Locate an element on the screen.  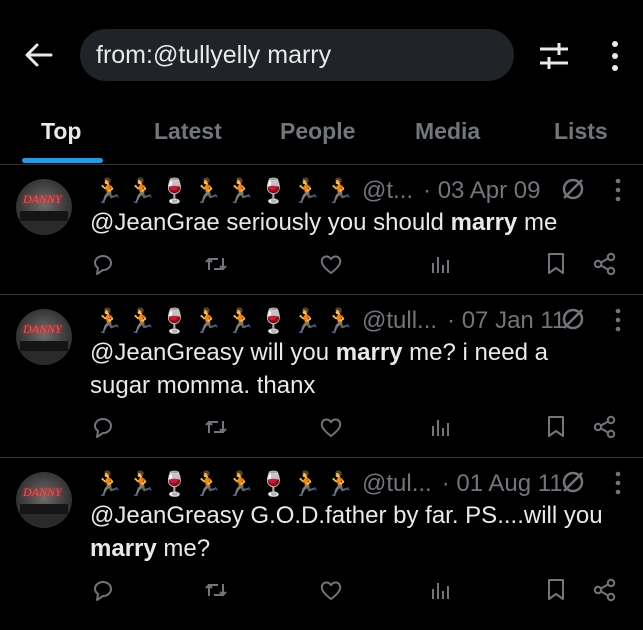
search-input is located at coordinates (296, 55).